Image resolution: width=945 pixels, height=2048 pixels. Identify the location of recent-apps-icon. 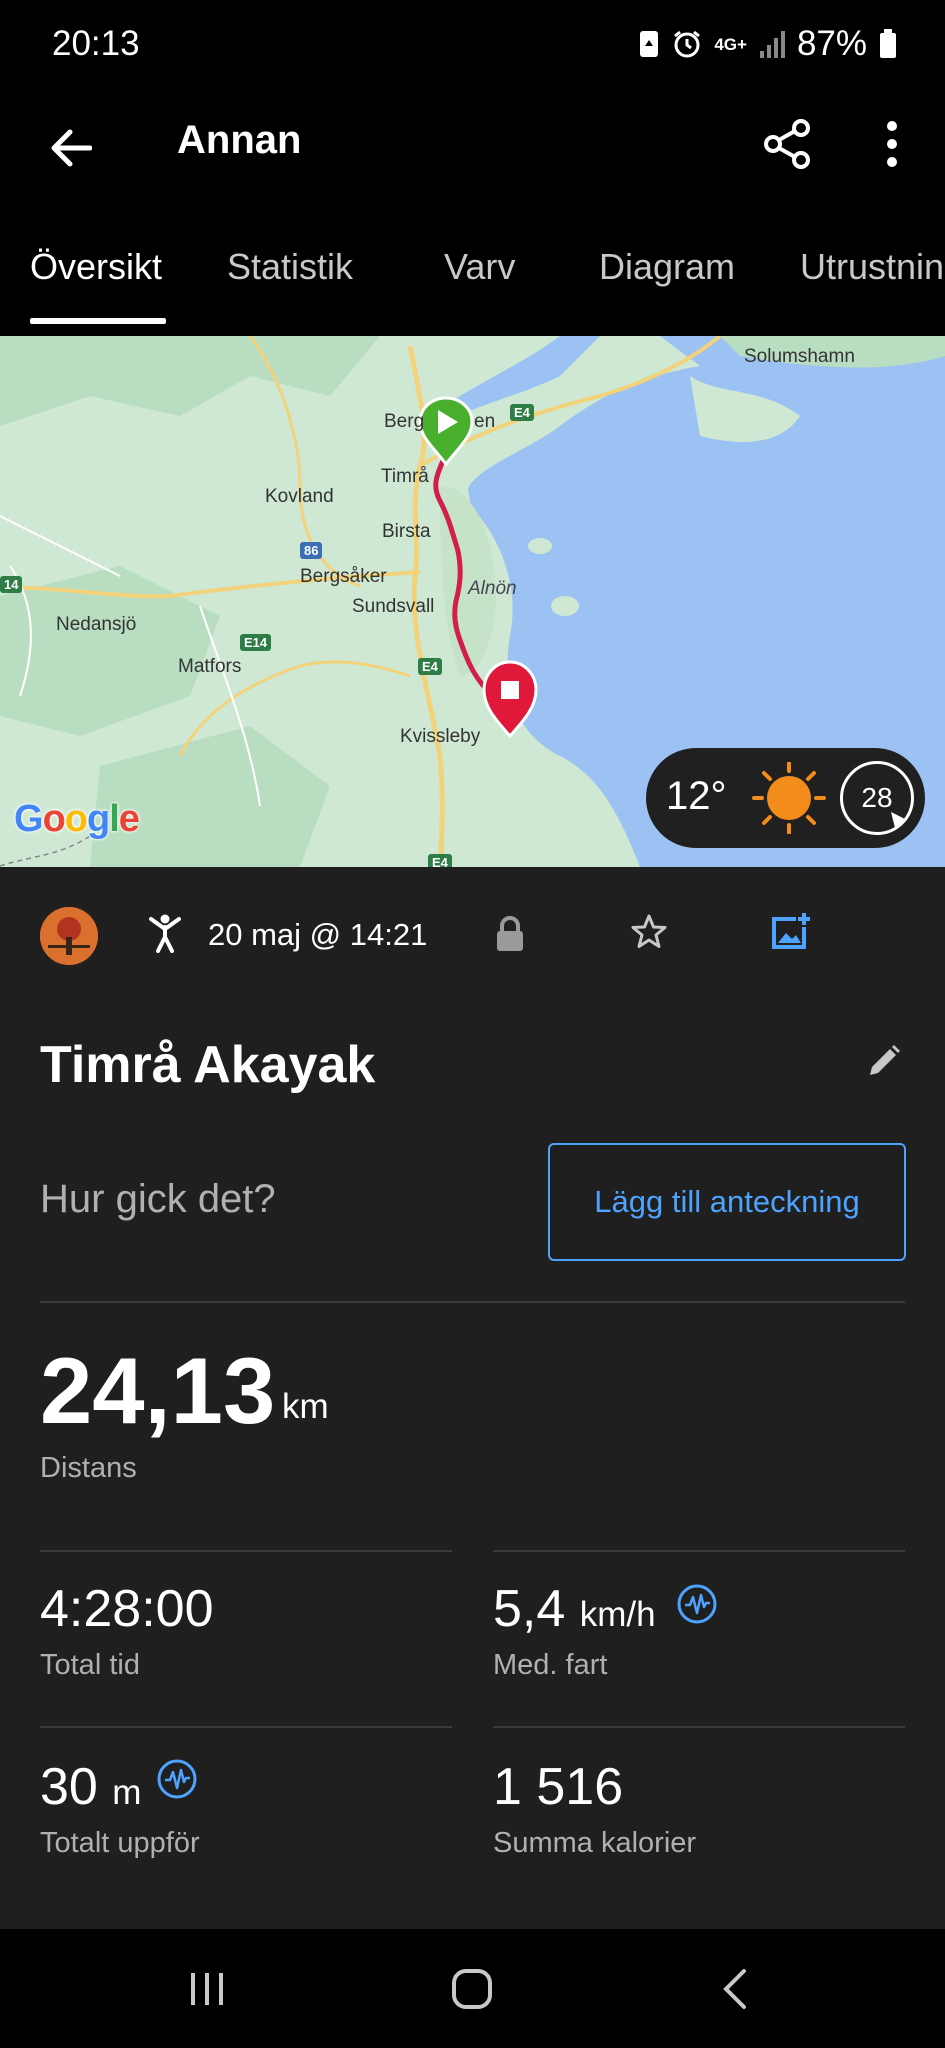
(207, 1989).